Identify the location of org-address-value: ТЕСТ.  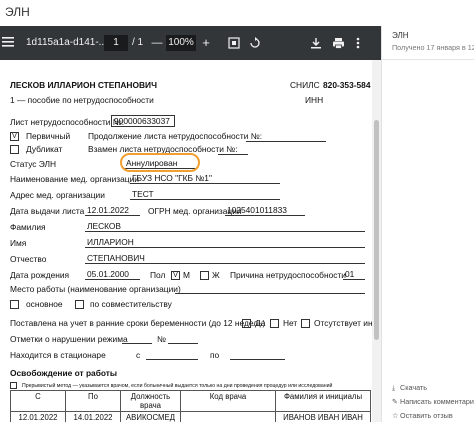
(205, 194).